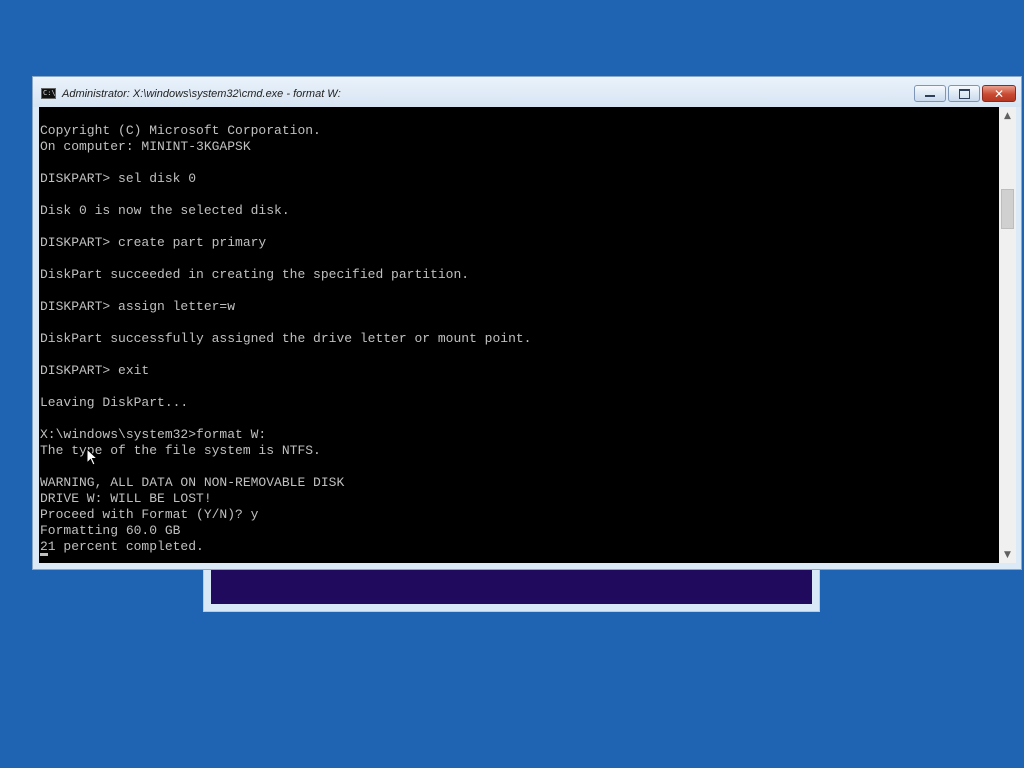 This screenshot has width=1024, height=768. I want to click on maximize-button, so click(964, 93).